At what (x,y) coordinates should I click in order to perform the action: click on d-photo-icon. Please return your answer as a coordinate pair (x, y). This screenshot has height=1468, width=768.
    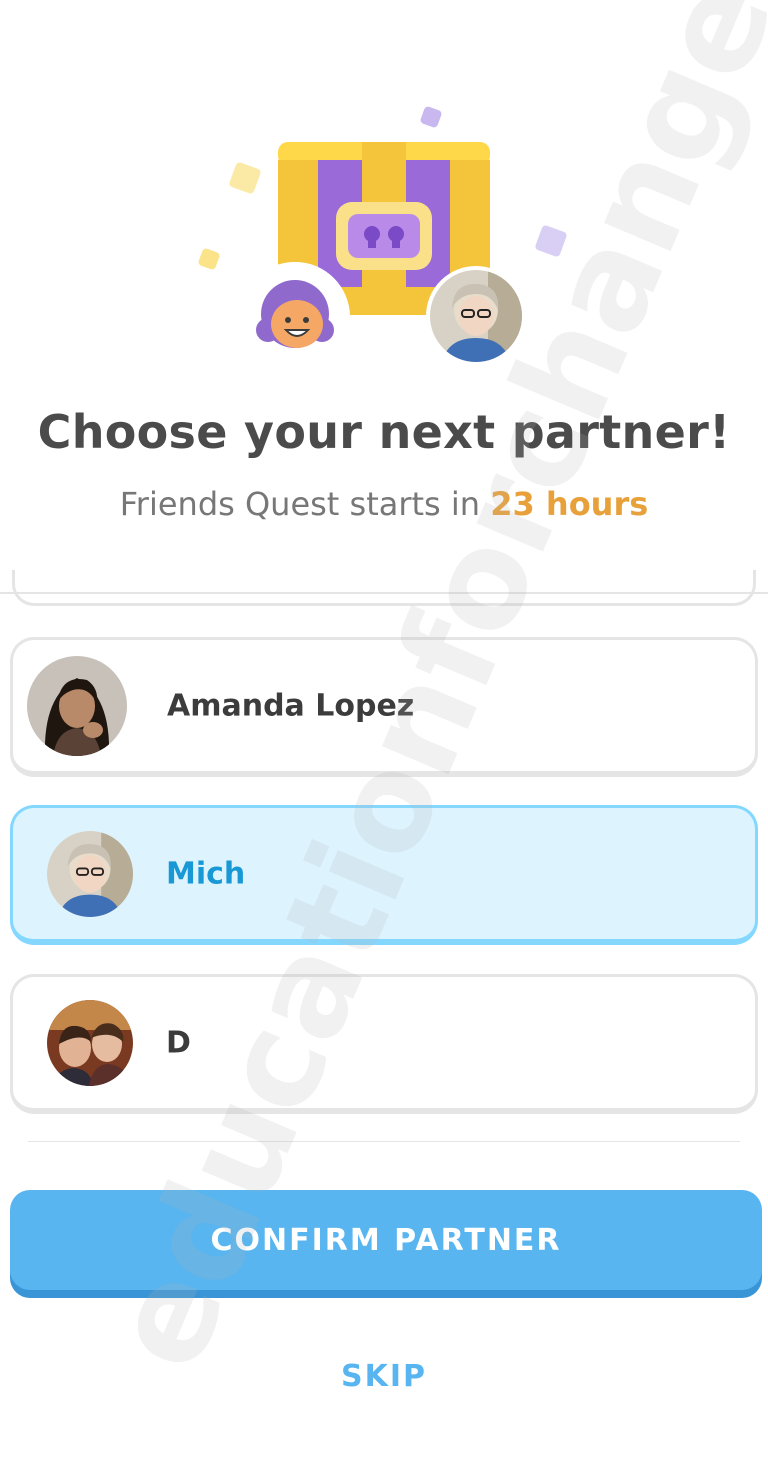
    Looking at the image, I should click on (90, 1042).